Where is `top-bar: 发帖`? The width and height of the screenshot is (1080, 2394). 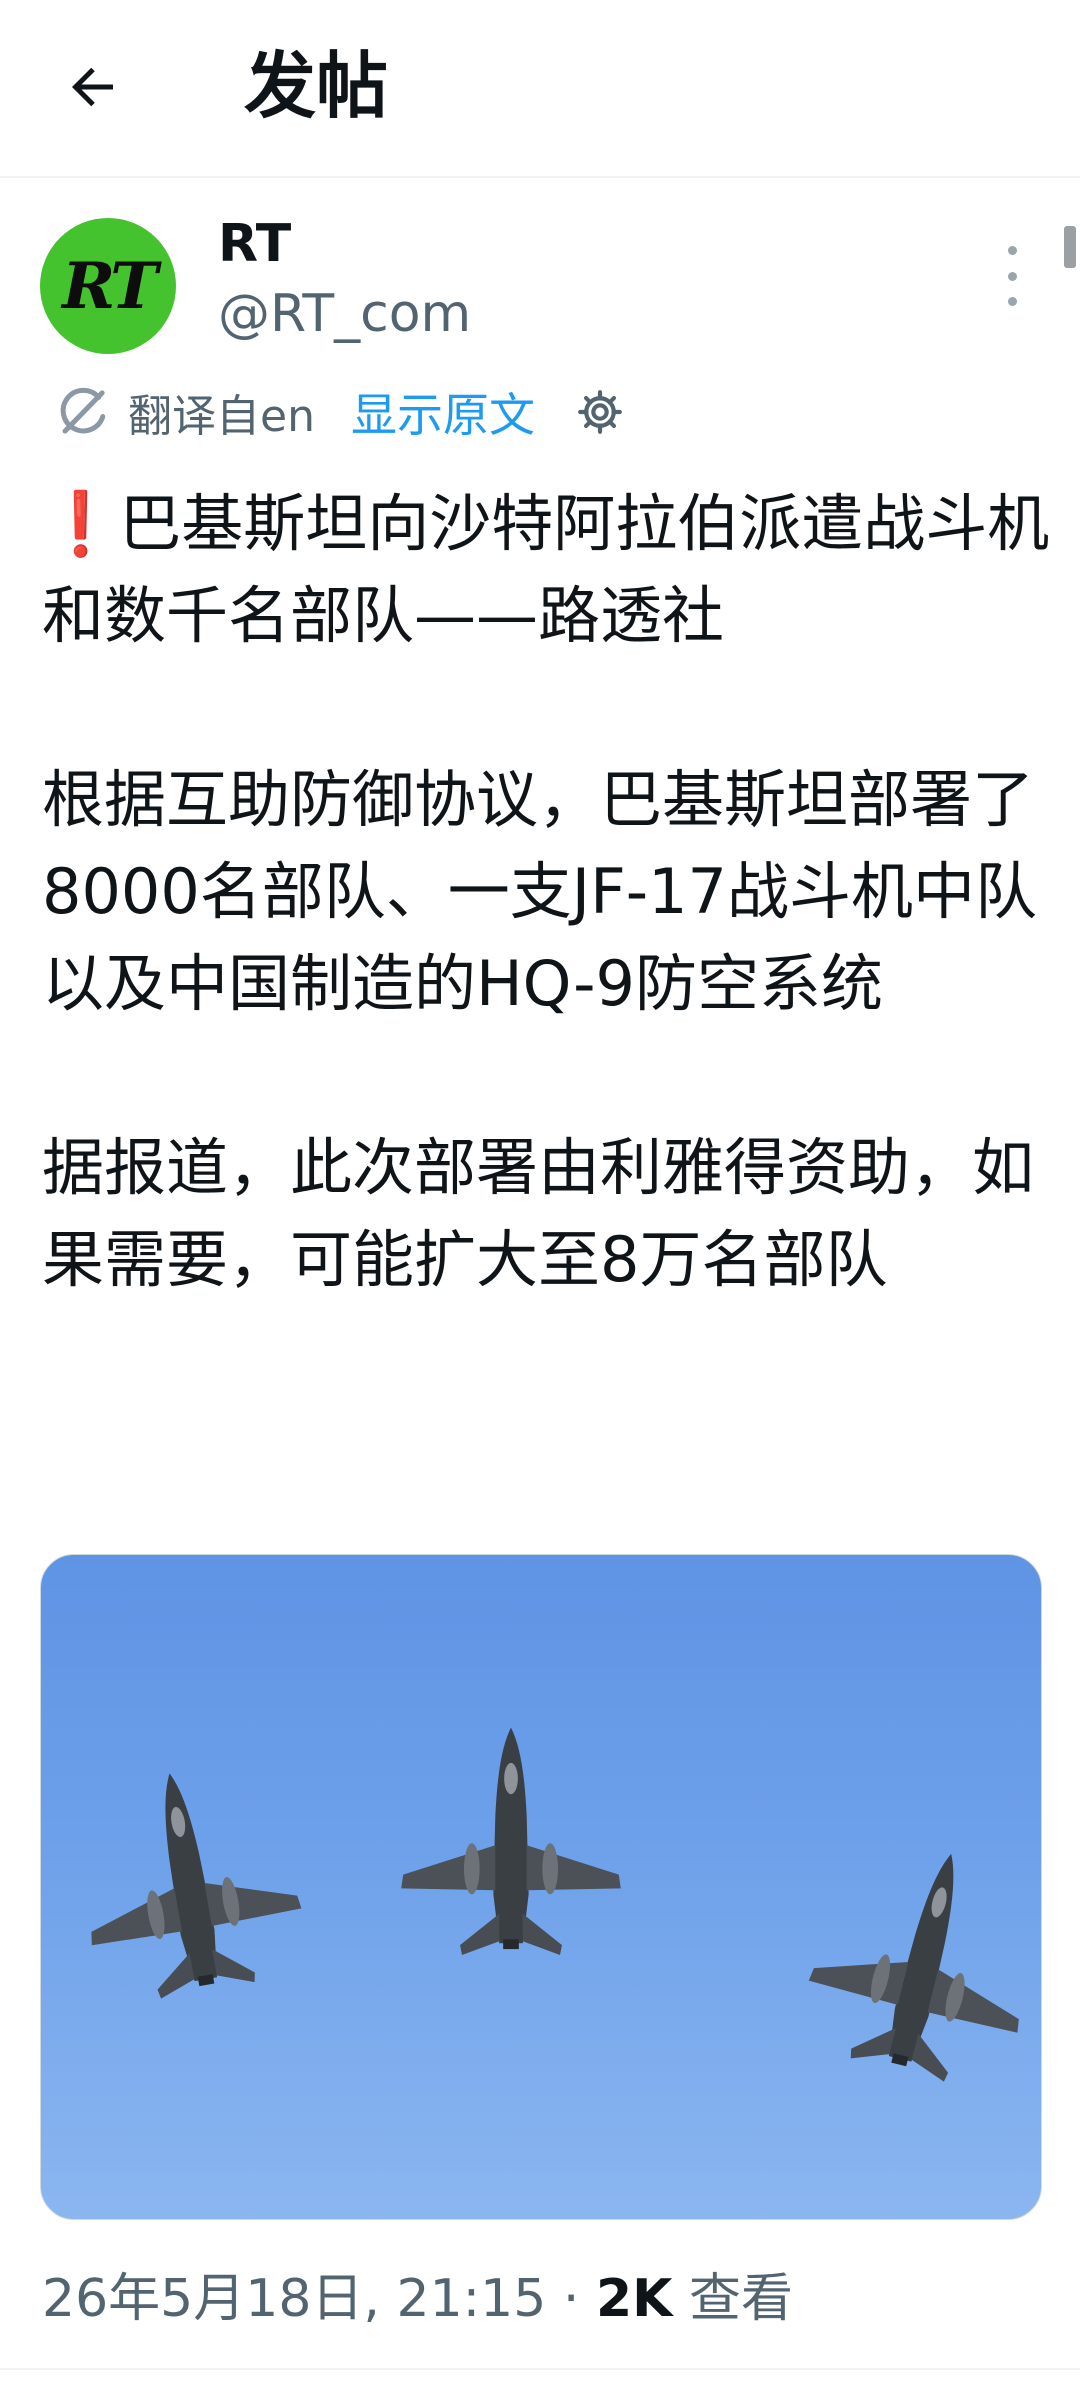 top-bar: 发帖 is located at coordinates (540, 89).